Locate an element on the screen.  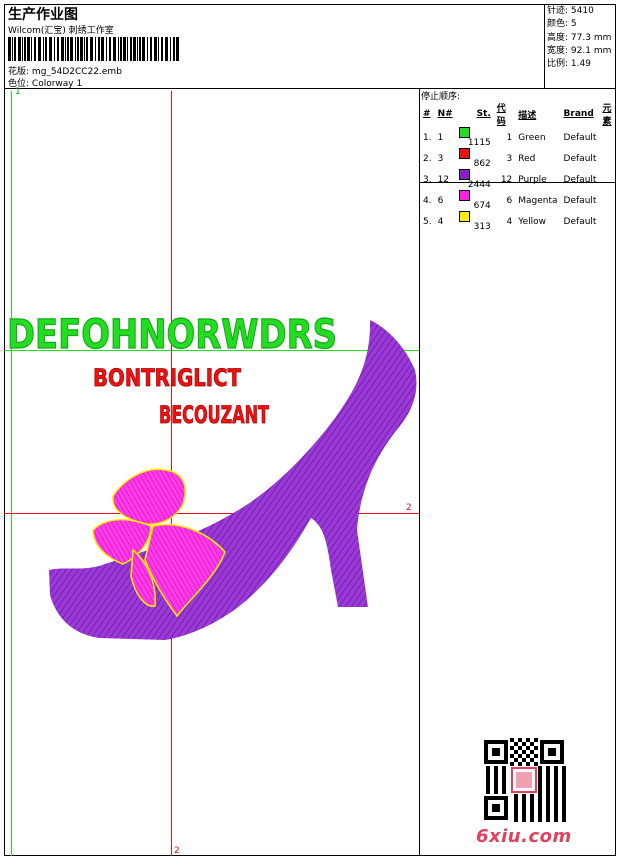
row-stitches: 313 is located at coordinates (475, 221).